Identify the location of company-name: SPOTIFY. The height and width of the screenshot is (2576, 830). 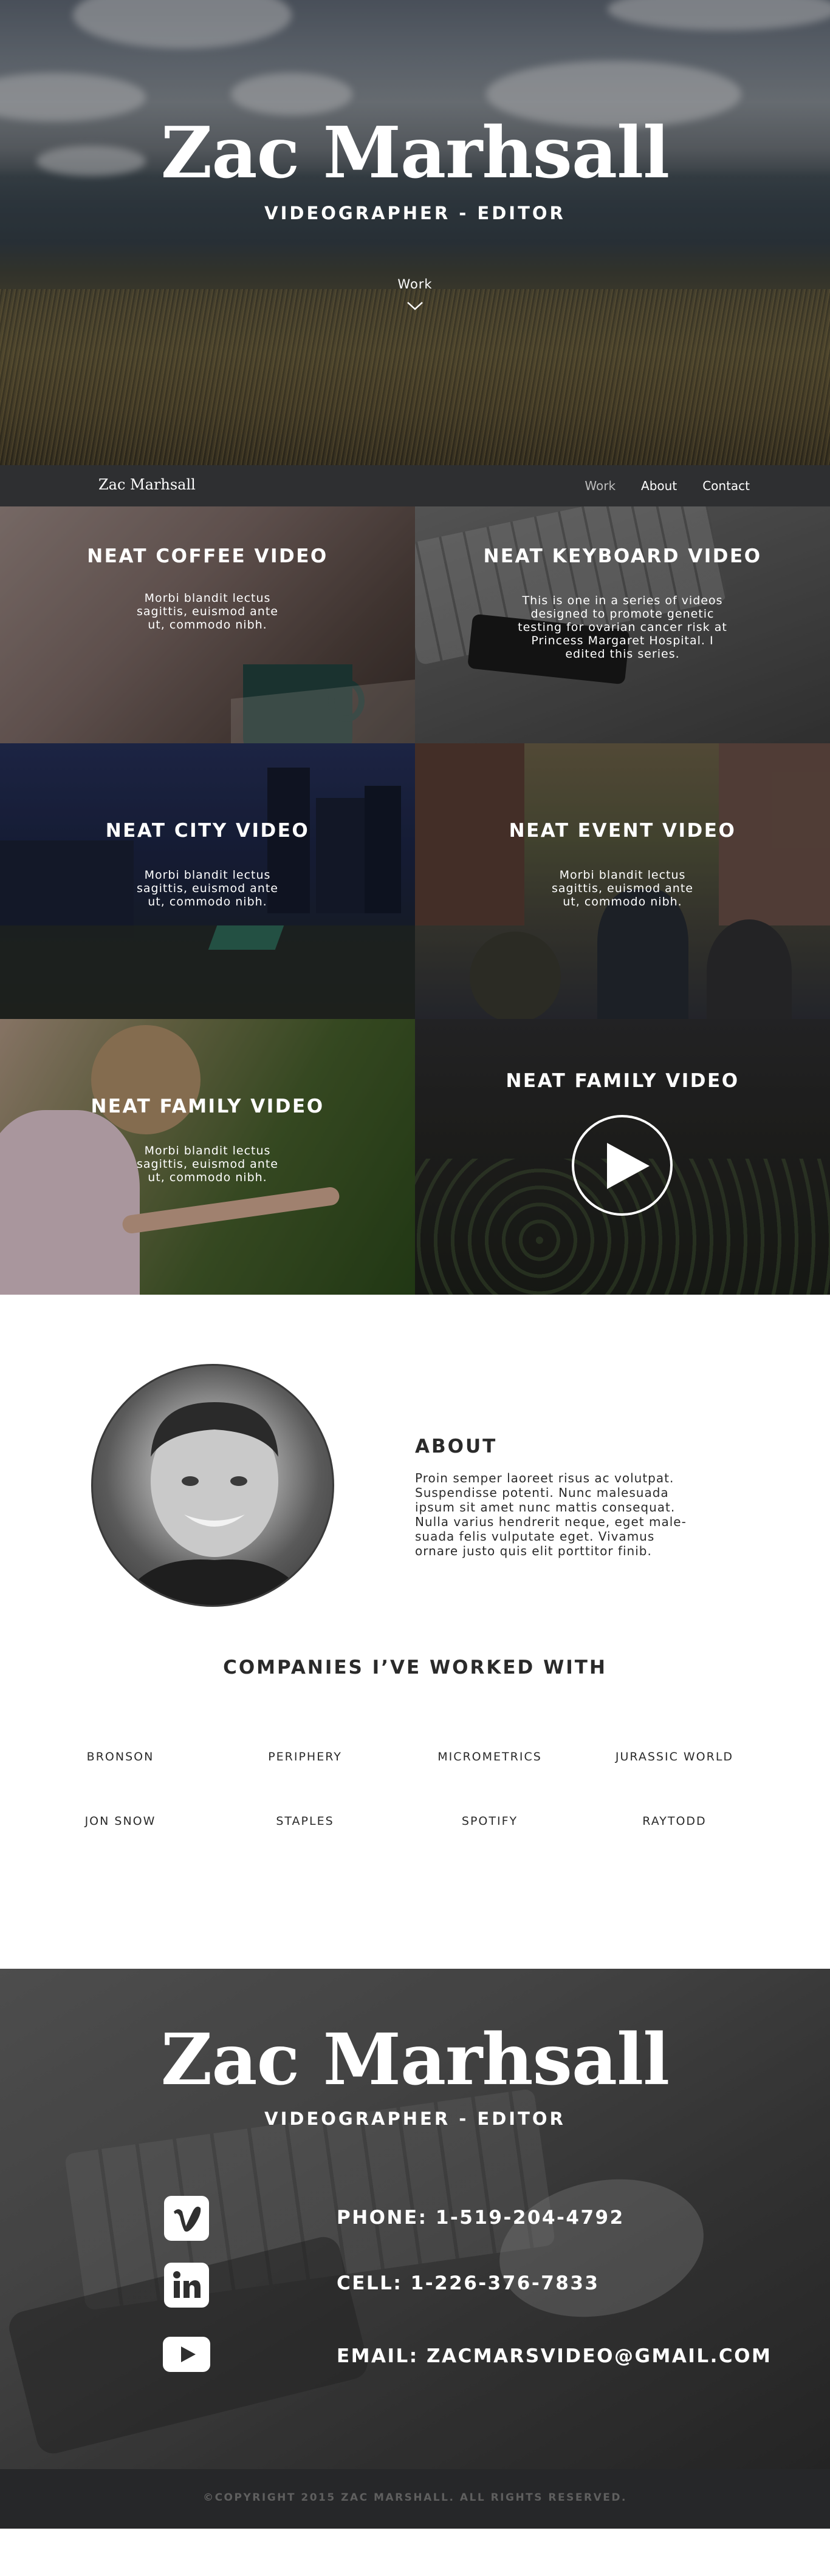
(489, 1821).